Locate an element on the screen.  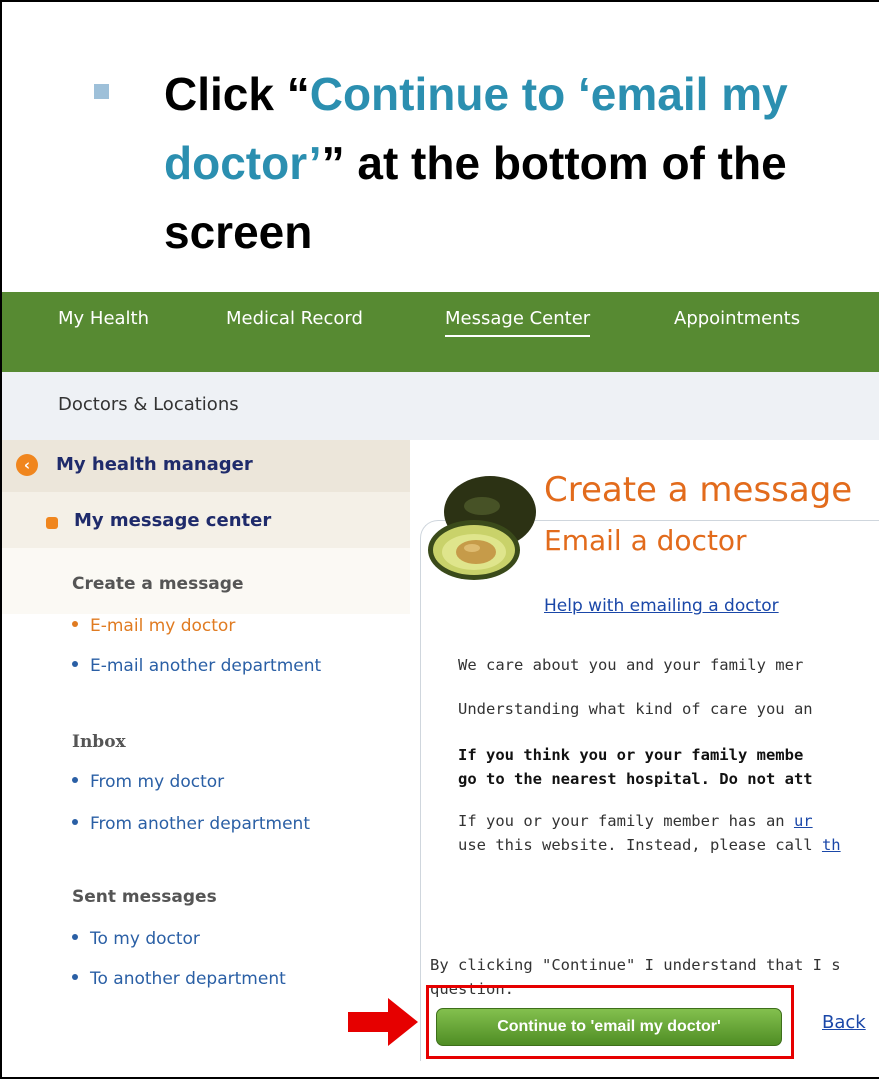
arrow-right-icon is located at coordinates (383, 1022).